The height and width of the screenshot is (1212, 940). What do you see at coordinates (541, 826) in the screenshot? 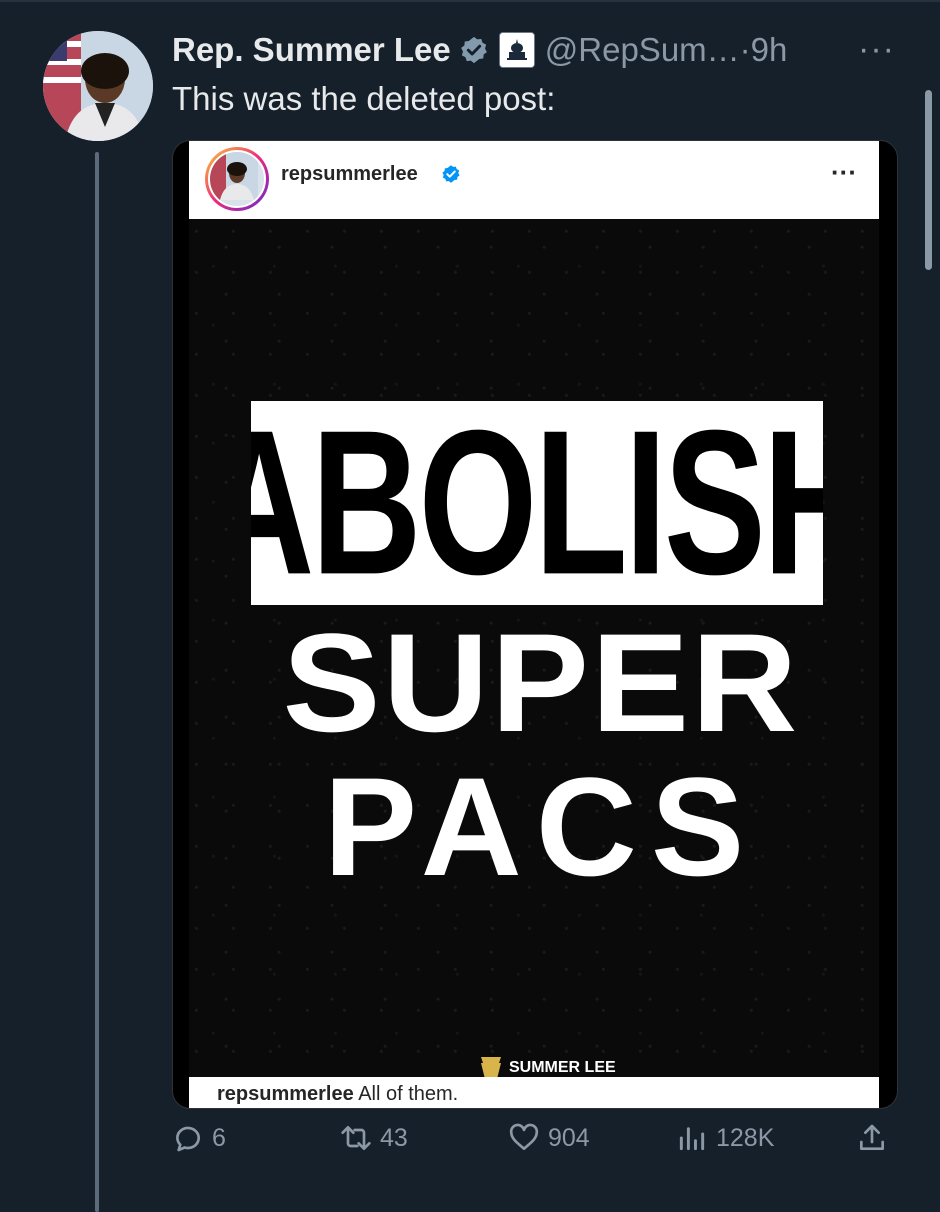
I see `poster-line-pacs: PACS` at bounding box center [541, 826].